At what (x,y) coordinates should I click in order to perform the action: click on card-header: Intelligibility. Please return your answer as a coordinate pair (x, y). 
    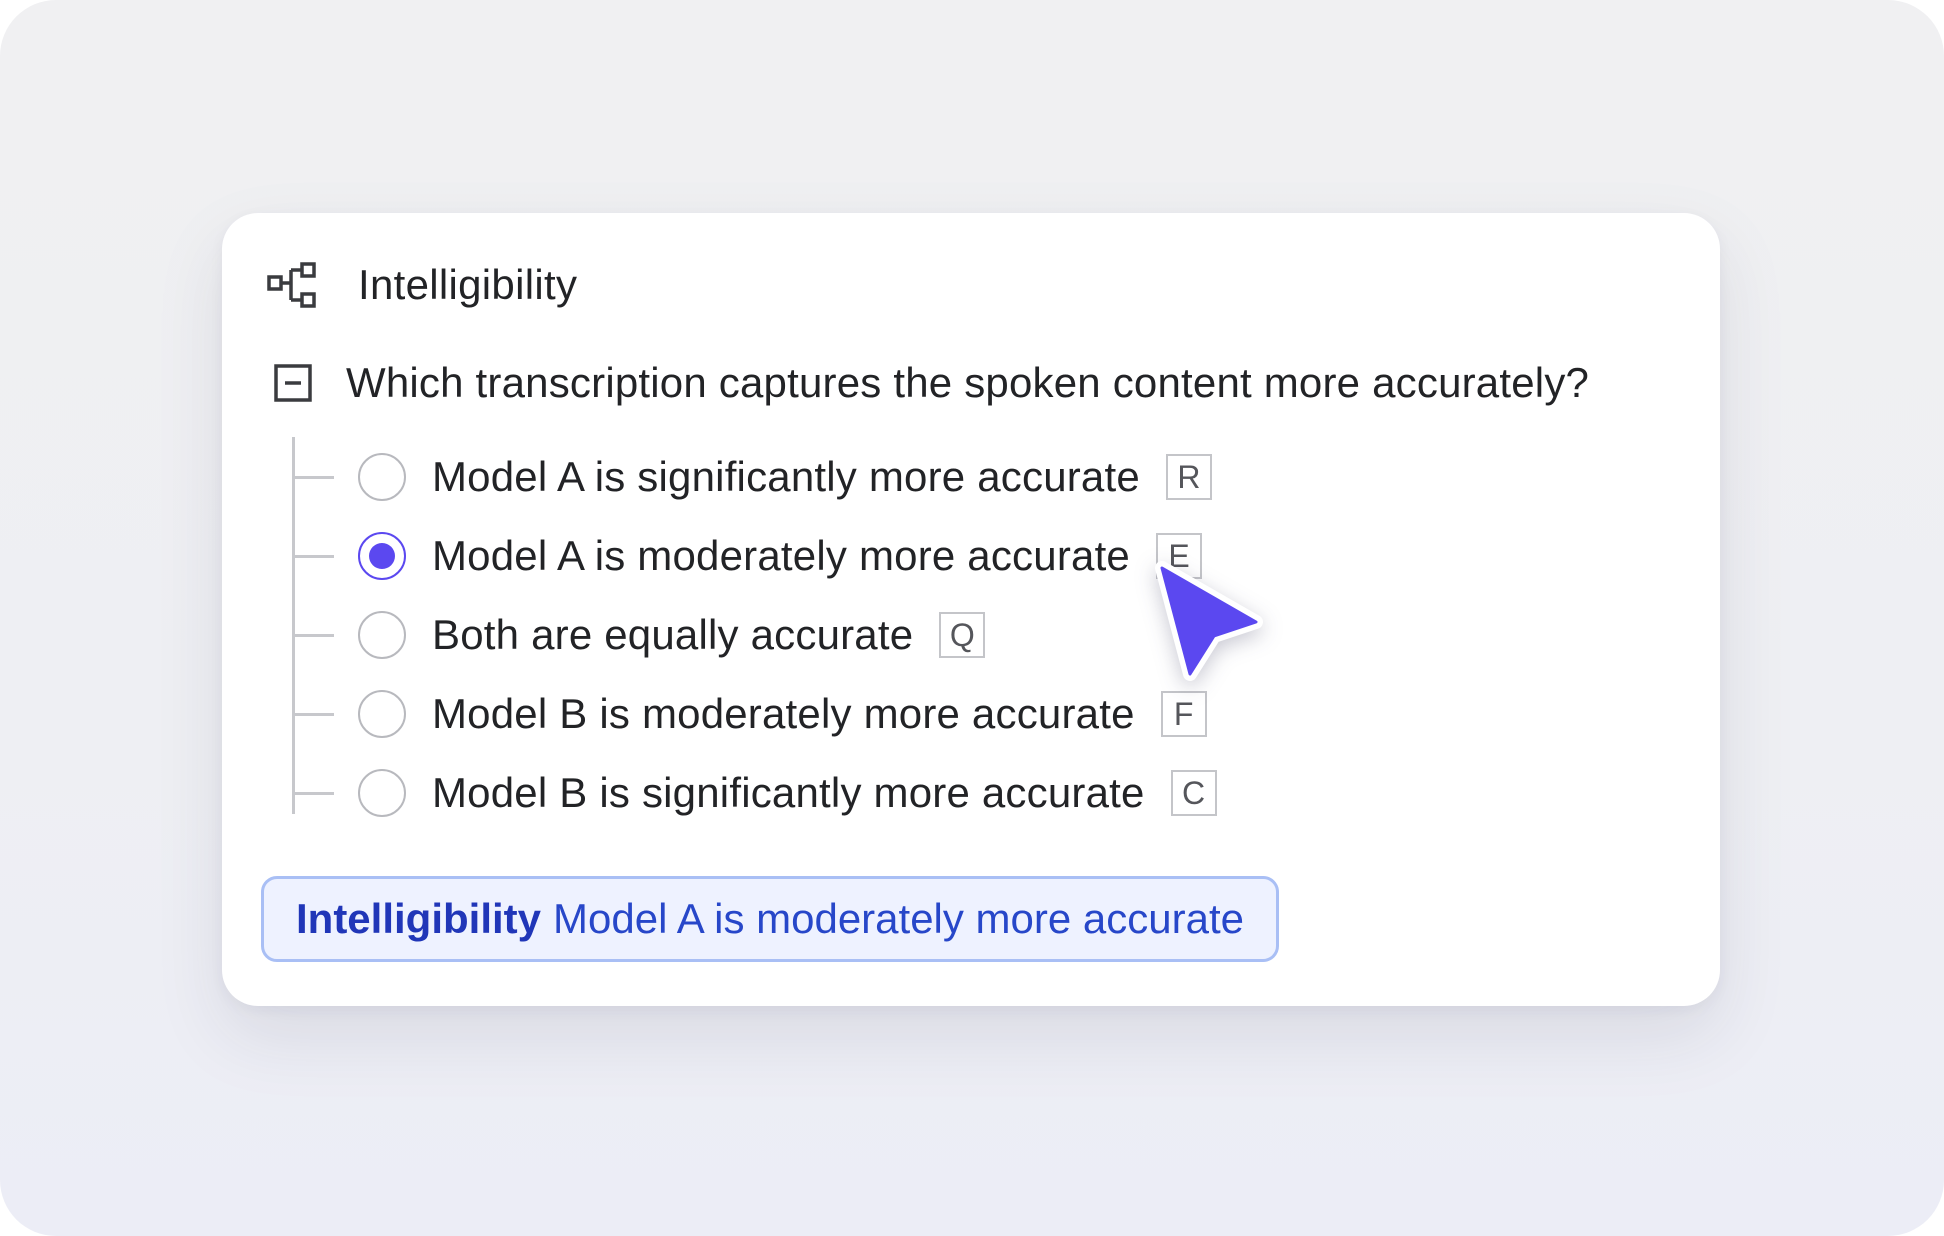
    Looking at the image, I should click on (421, 285).